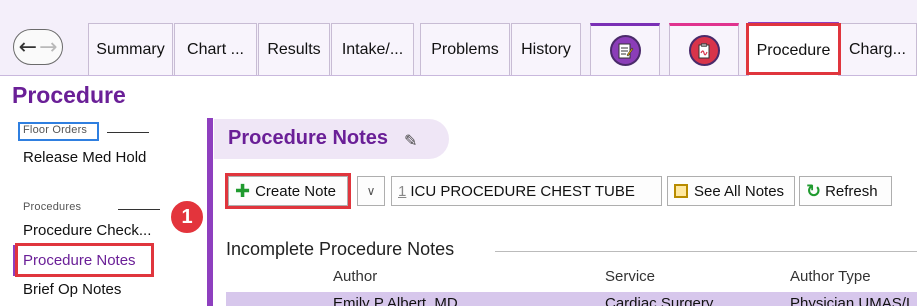 The height and width of the screenshot is (306, 917). What do you see at coordinates (72, 289) in the screenshot?
I see `sidebar-item-brief-op-notes: Brief Op Notes` at bounding box center [72, 289].